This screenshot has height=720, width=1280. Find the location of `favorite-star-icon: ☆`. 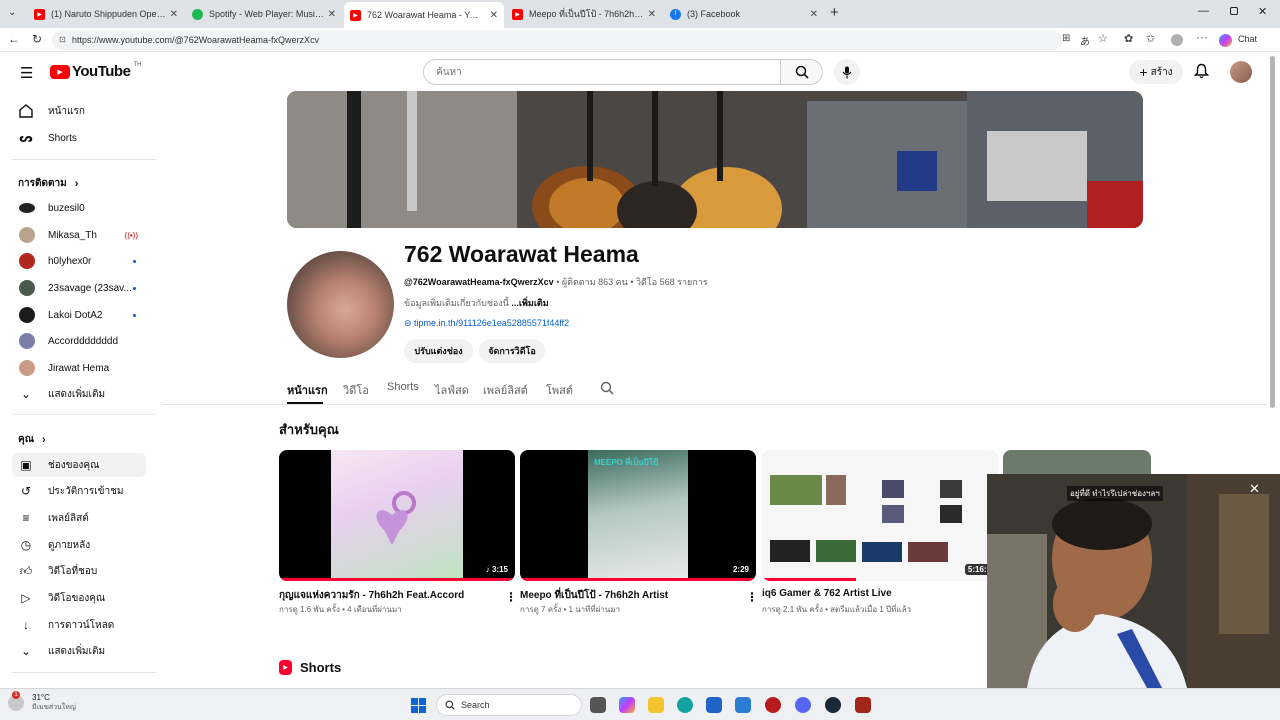

favorite-star-icon: ☆ is located at coordinates (1103, 38).